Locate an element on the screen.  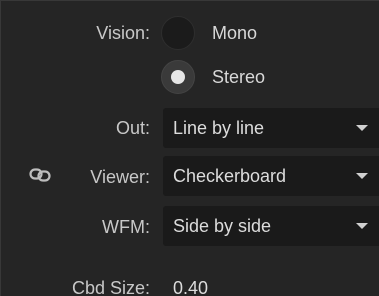
cbd-size-label: Cbd Size: is located at coordinates (110, 287).